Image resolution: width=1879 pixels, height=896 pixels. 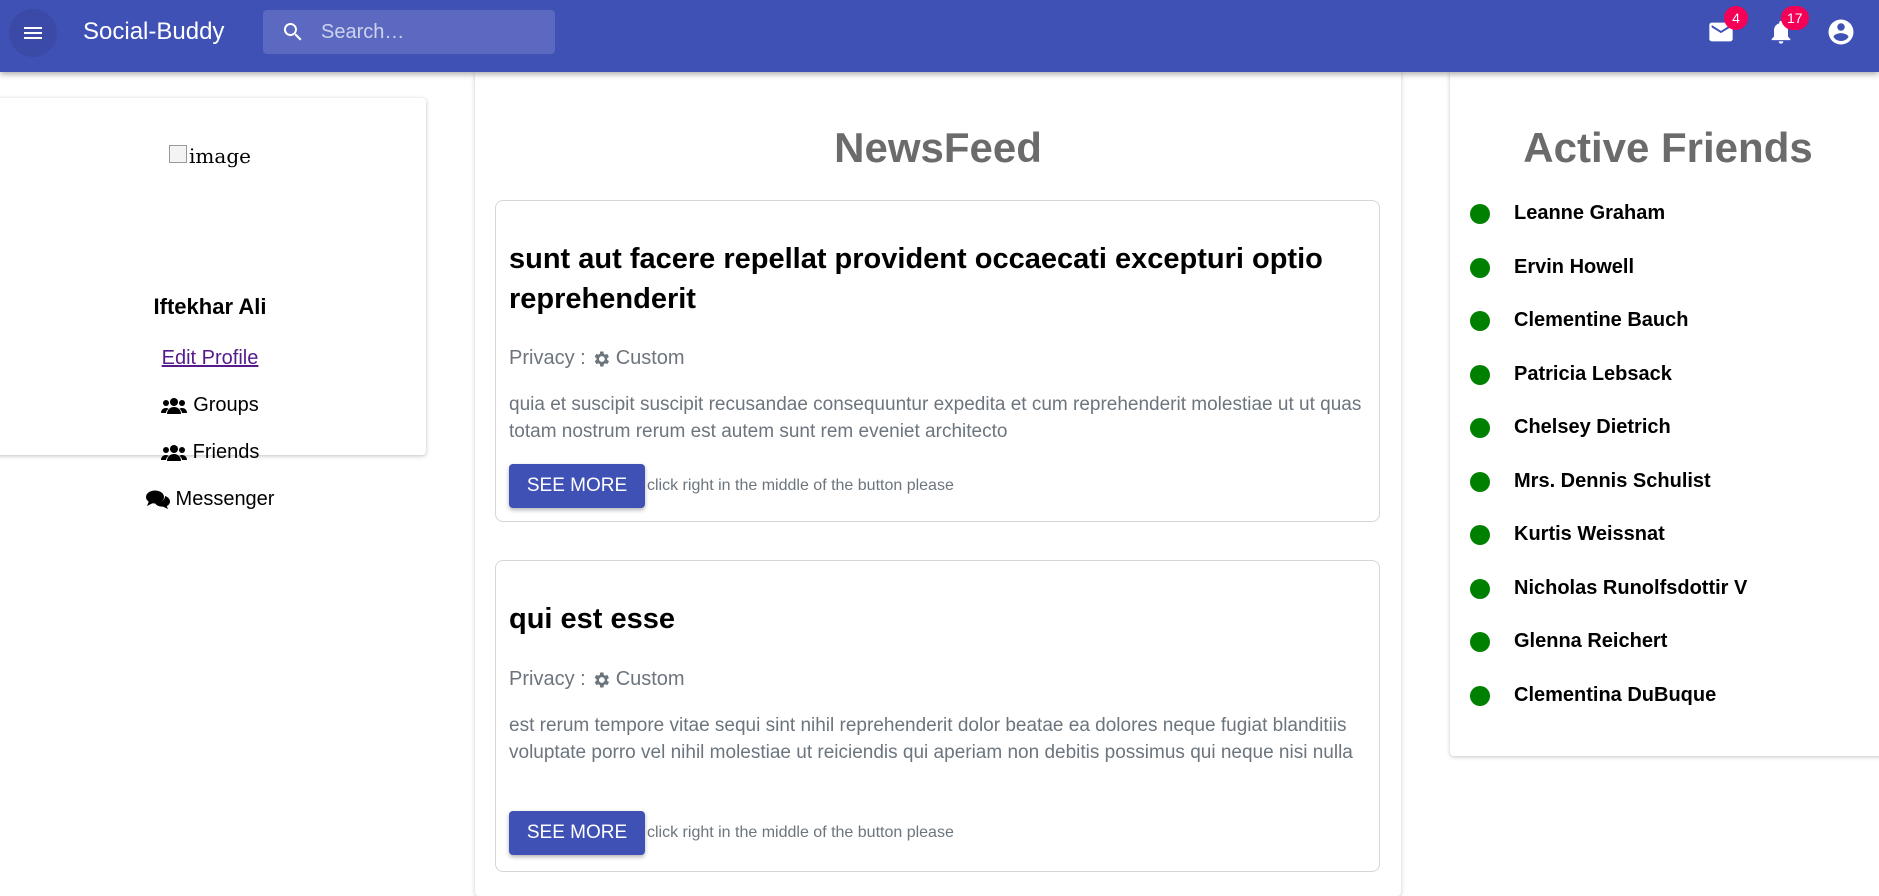 I want to click on active-friends-title: Active Friends, so click(x=1668, y=147).